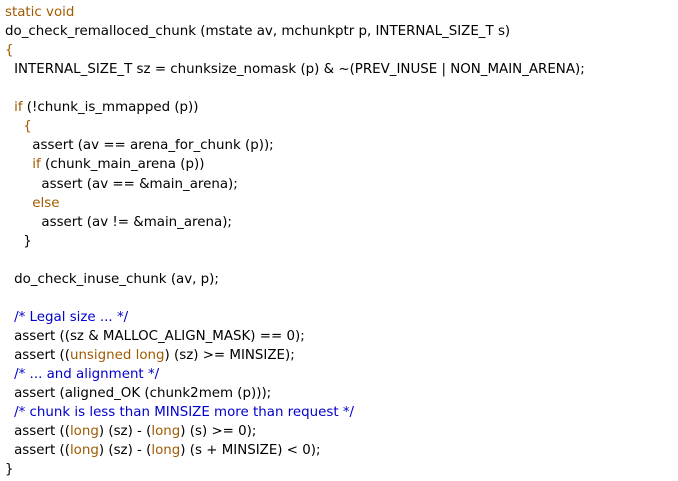 Image resolution: width=678 pixels, height=481 pixels. I want to click on code-token: assert (av == arena_for_chunk (p));, so click(153, 146).